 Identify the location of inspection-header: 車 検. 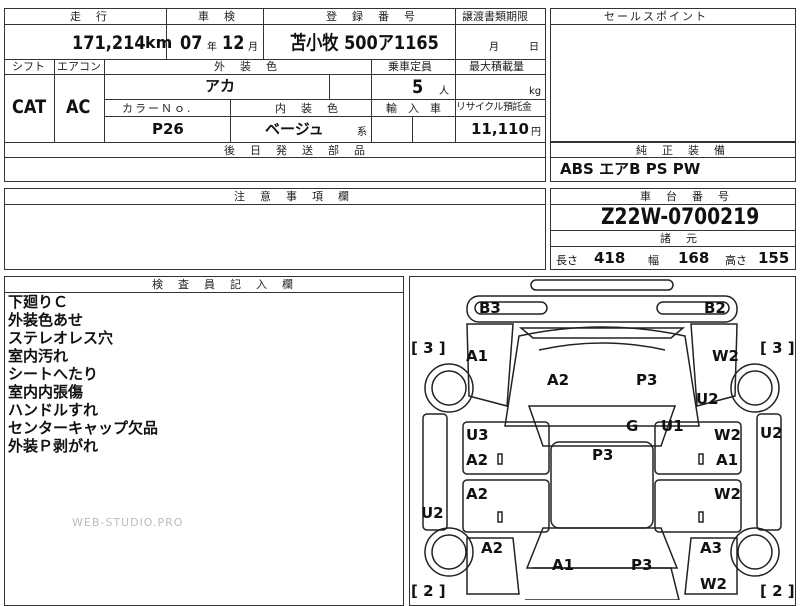
(217, 16).